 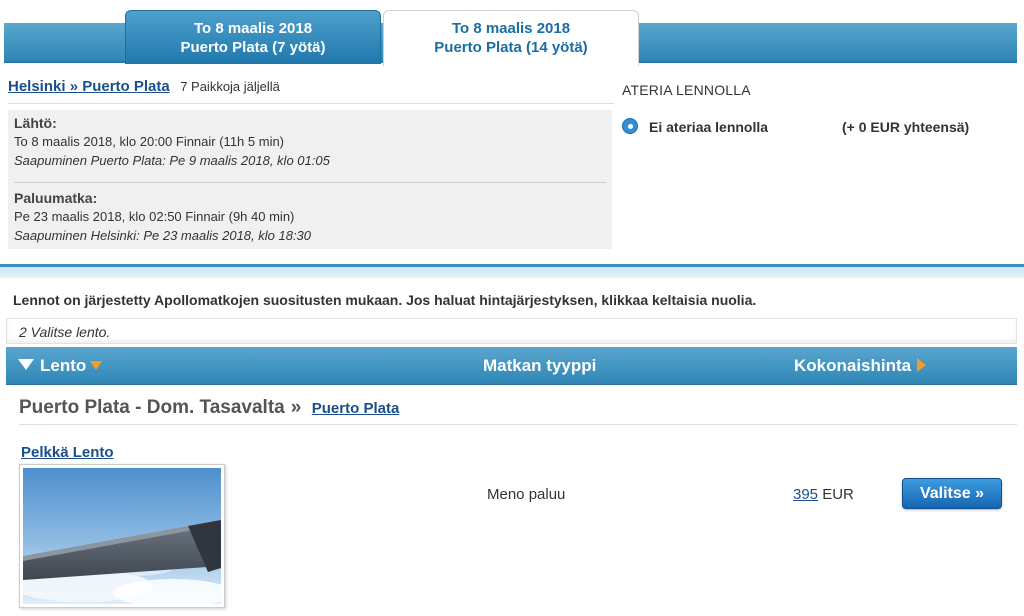 I want to click on destination-link: Puerto Plata, so click(x=356, y=408).